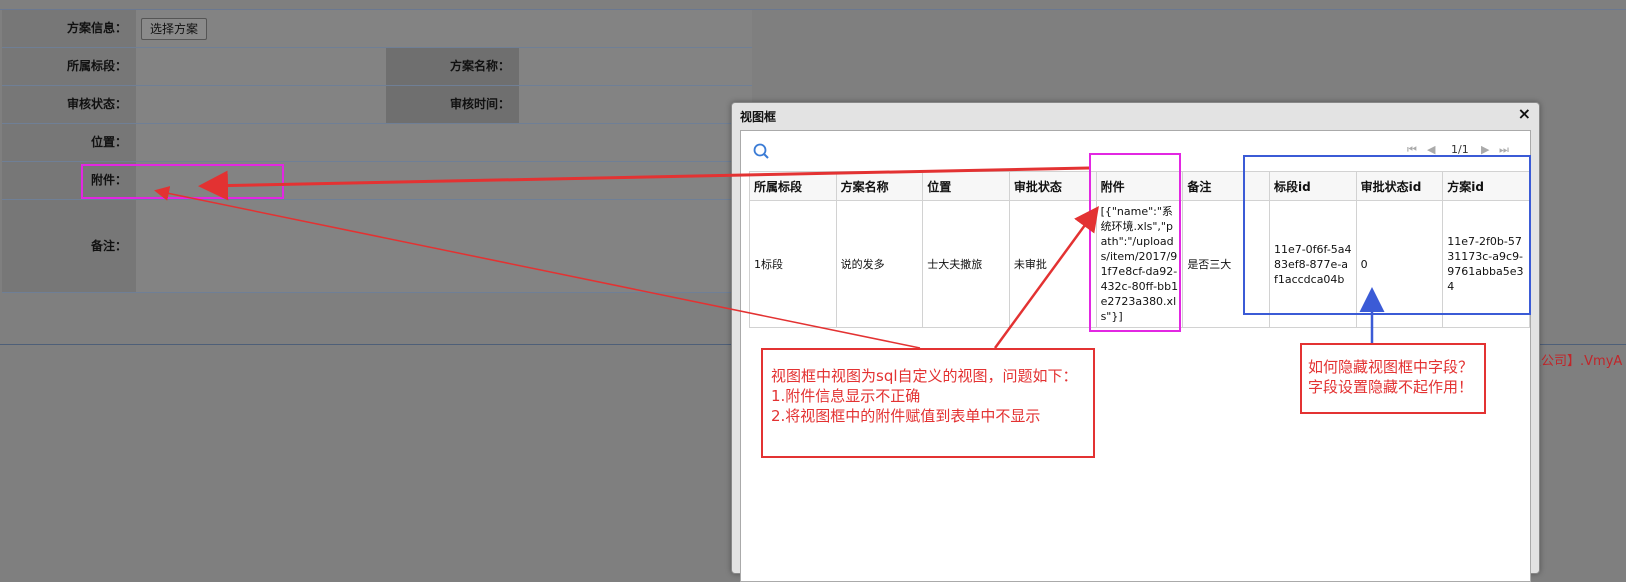 The height and width of the screenshot is (582, 1626). I want to click on arrow-to-attachment-label, so click(644, 183).